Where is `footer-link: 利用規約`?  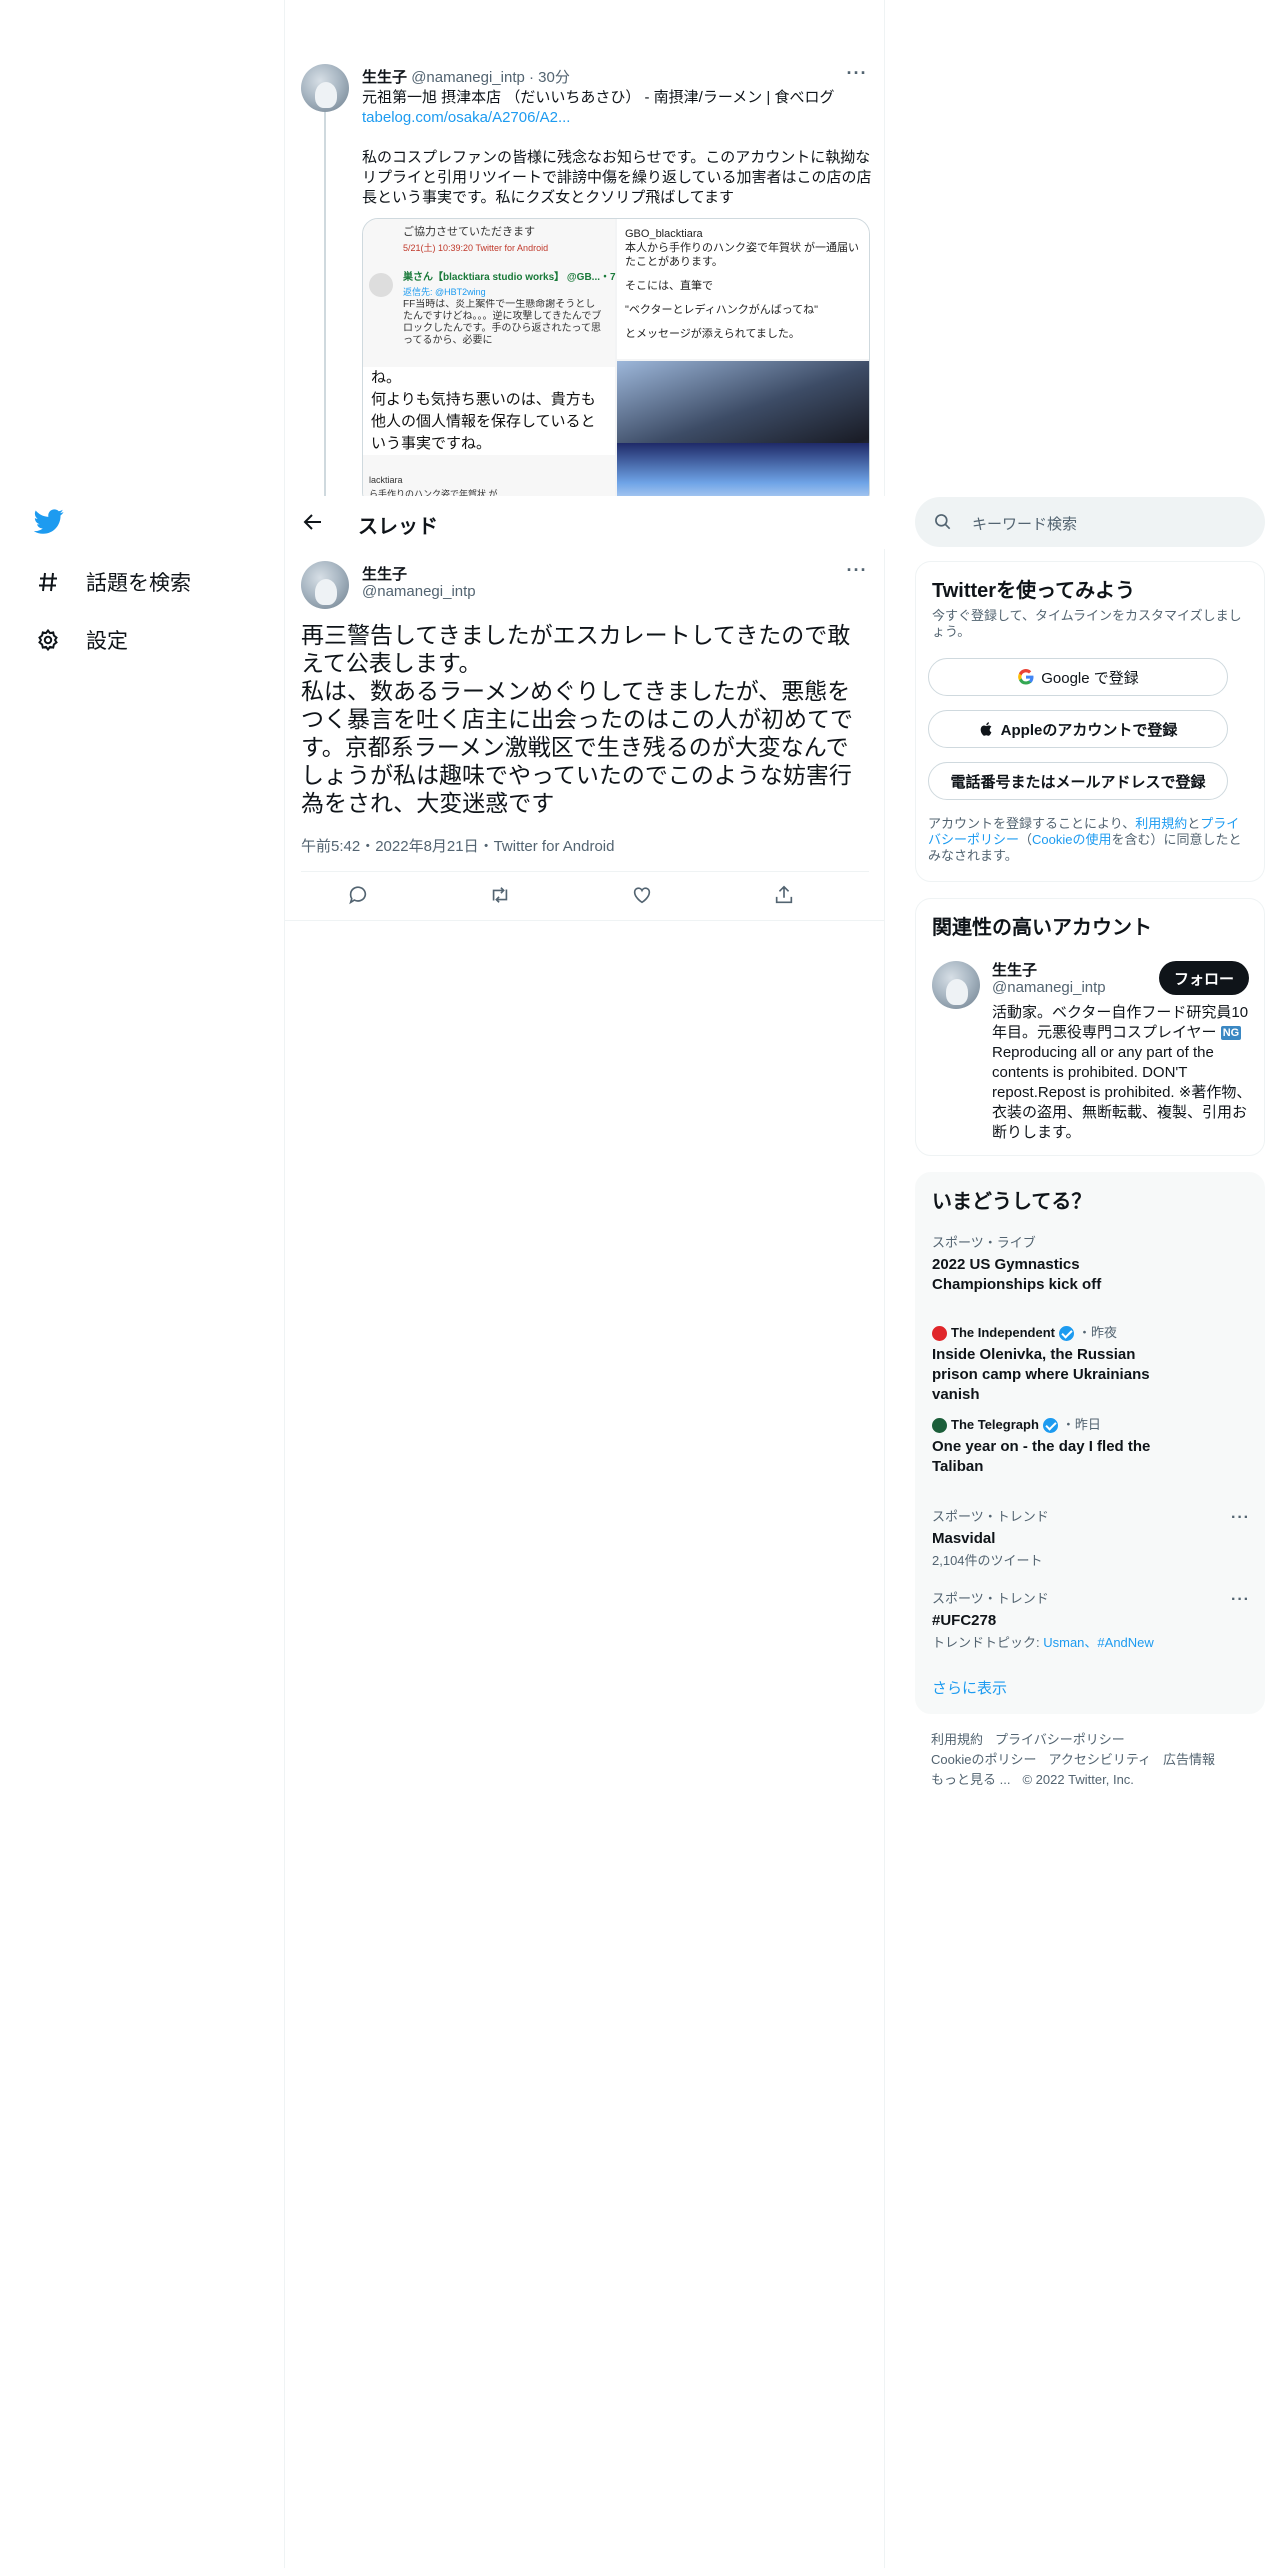
footer-link: 利用規約 is located at coordinates (957, 1739).